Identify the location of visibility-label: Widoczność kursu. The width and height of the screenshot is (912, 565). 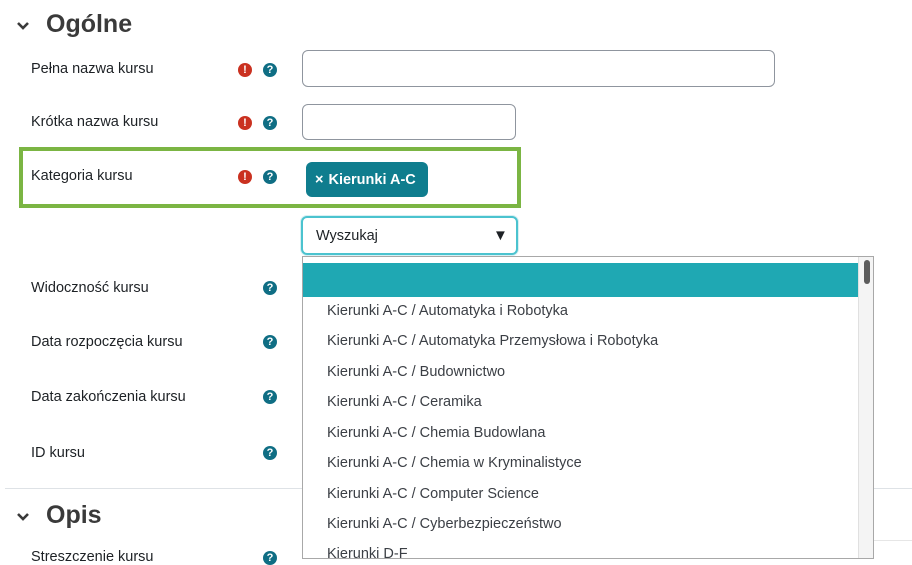
(90, 288).